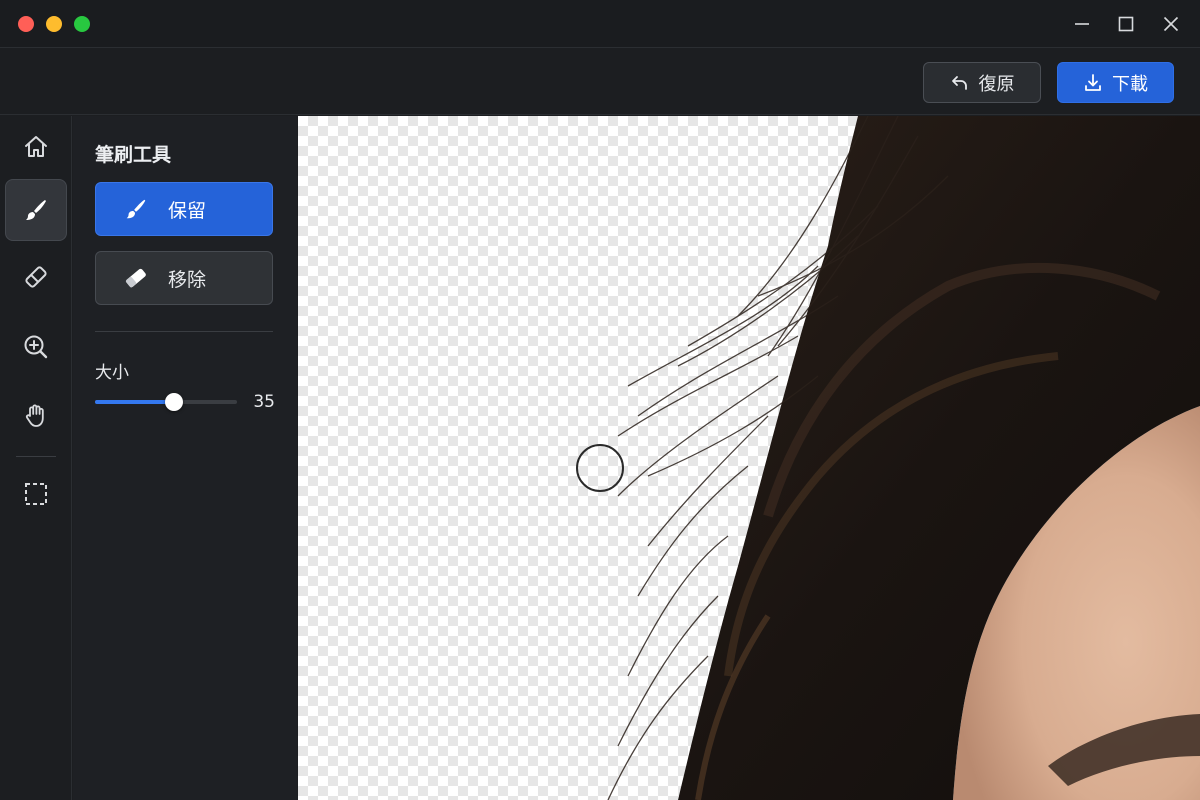 The width and height of the screenshot is (1200, 800). I want to click on rail-home-button, so click(36, 147).